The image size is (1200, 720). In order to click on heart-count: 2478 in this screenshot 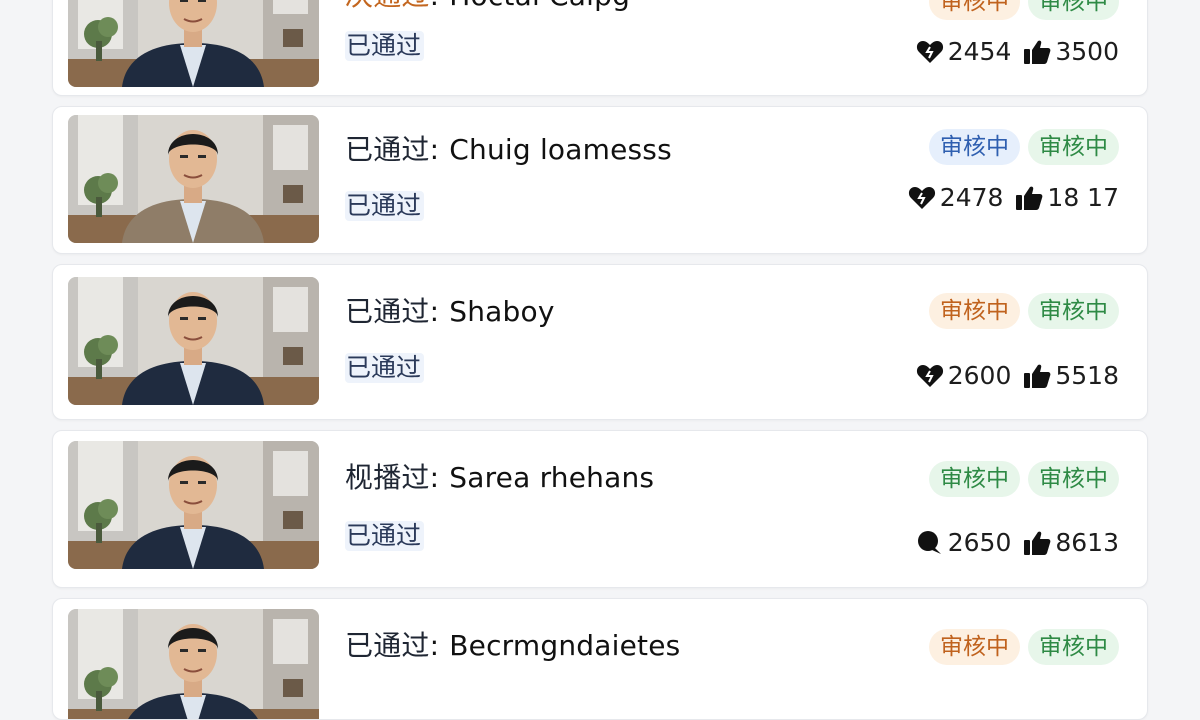, I will do `click(971, 197)`.